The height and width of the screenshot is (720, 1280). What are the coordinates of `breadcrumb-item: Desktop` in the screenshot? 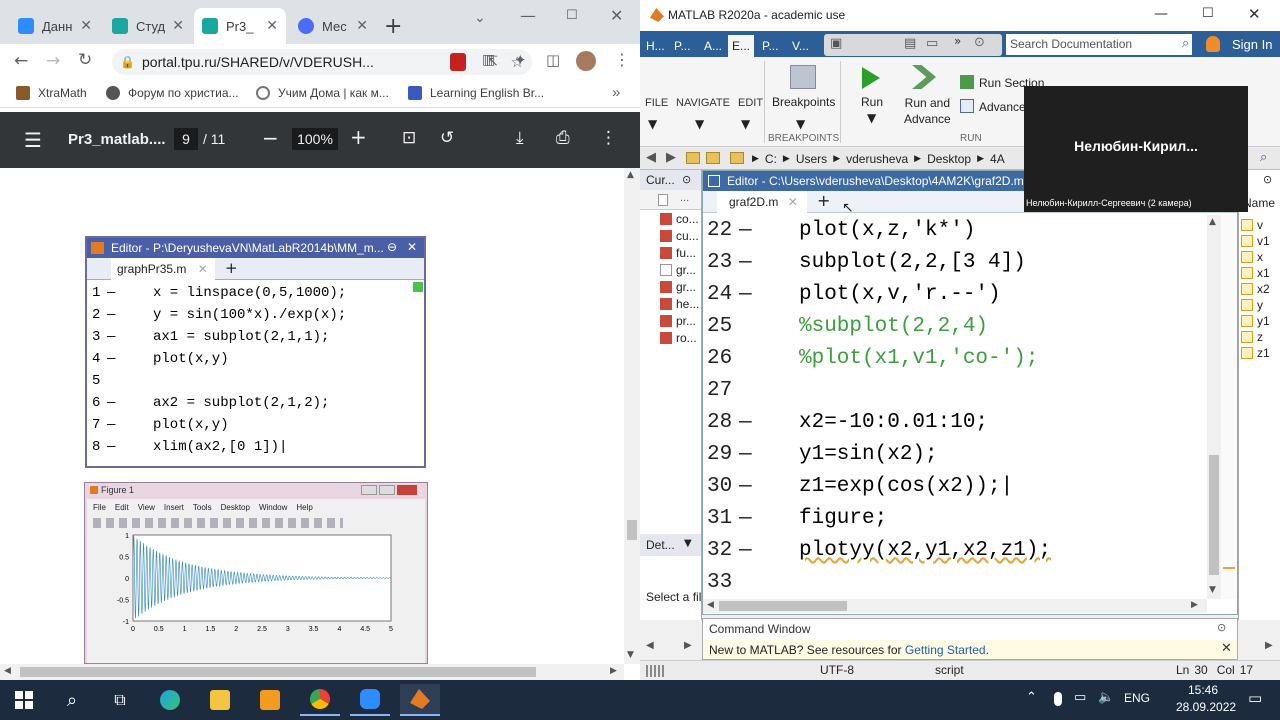 It's located at (949, 159).